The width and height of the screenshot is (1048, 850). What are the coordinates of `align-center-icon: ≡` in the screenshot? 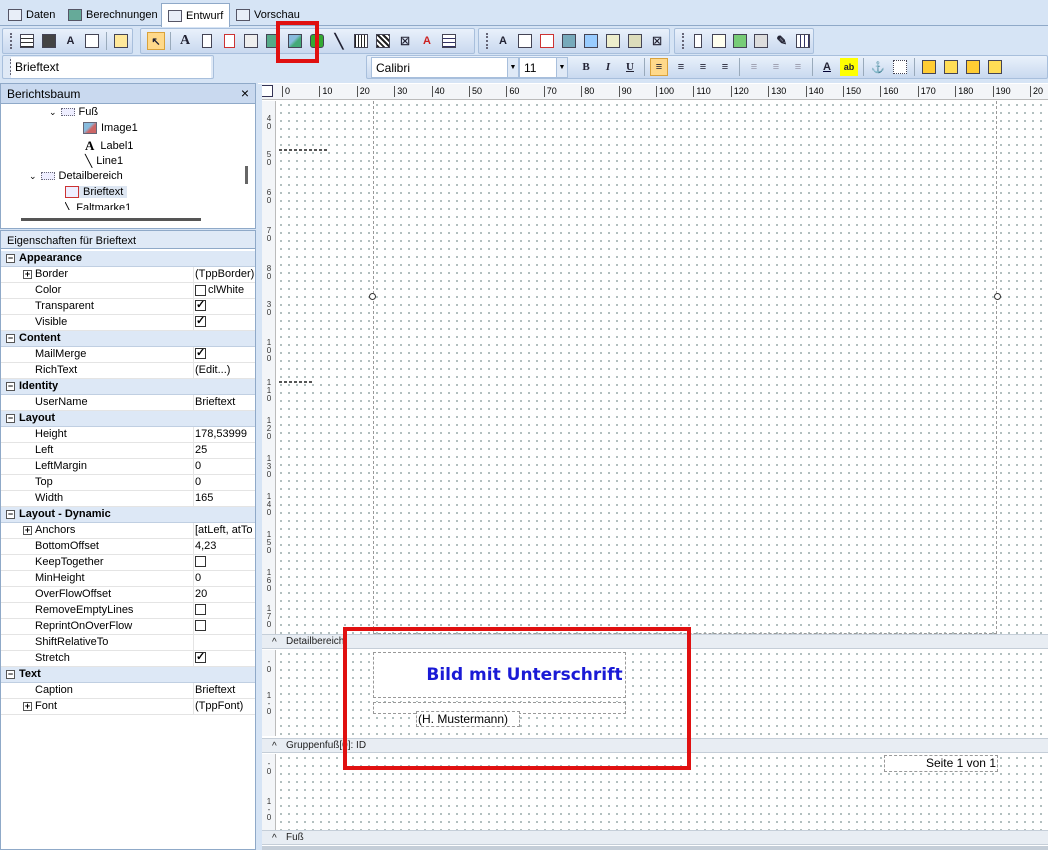 It's located at (681, 67).